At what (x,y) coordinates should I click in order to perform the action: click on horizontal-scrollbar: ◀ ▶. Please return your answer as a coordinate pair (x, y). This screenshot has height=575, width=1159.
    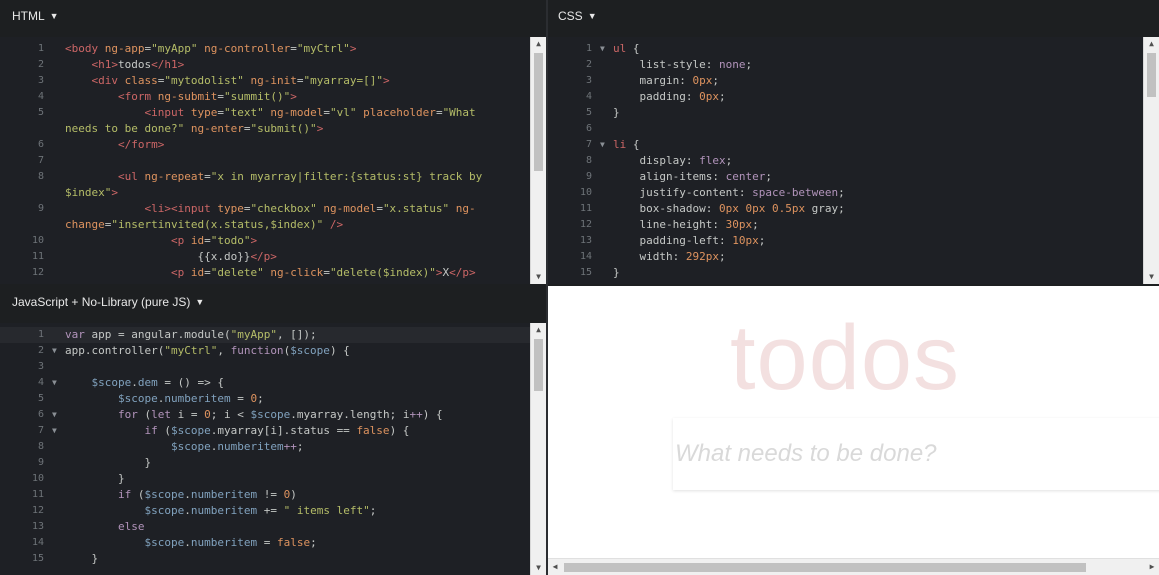
    Looking at the image, I should click on (853, 566).